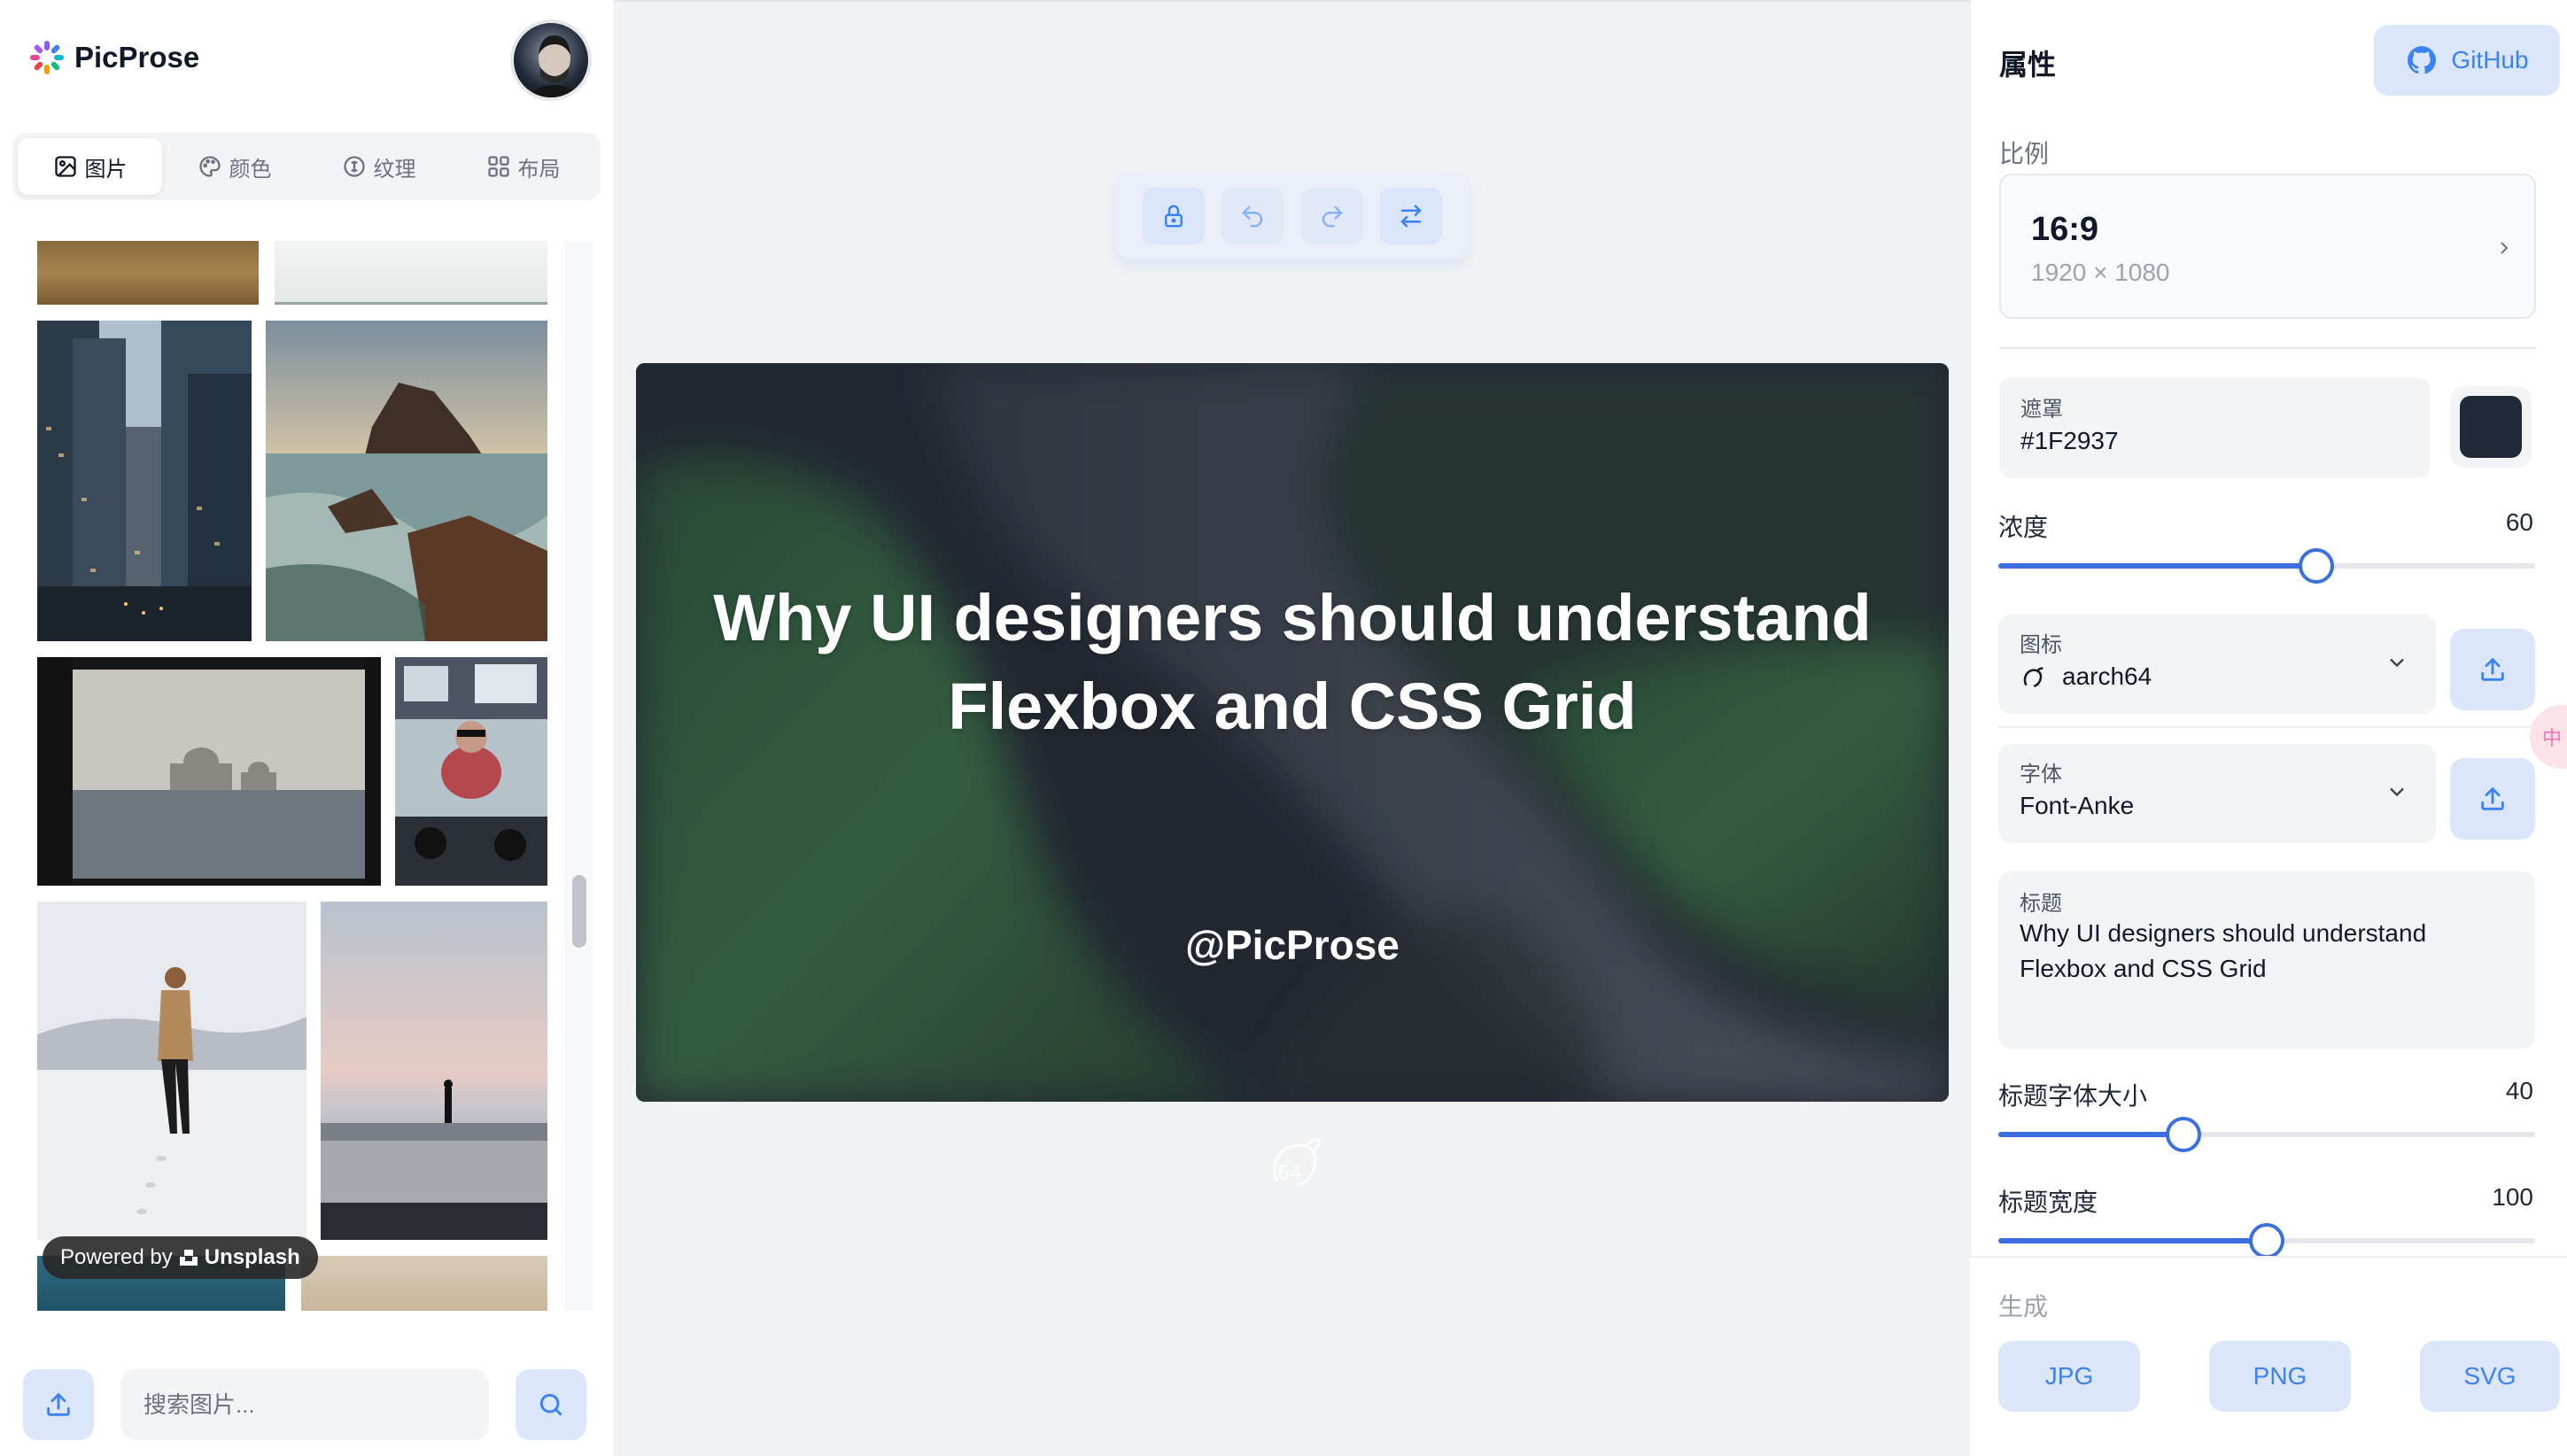 This screenshot has width=2567, height=1456. I want to click on gallery-image-venice-window, so click(209, 771).